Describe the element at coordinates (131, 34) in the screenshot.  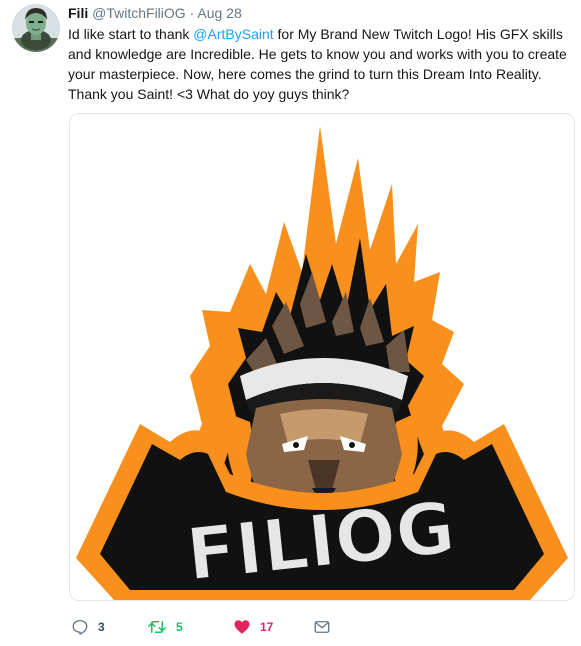
I see `tweet-text-part-1: Id like start to thank` at that location.